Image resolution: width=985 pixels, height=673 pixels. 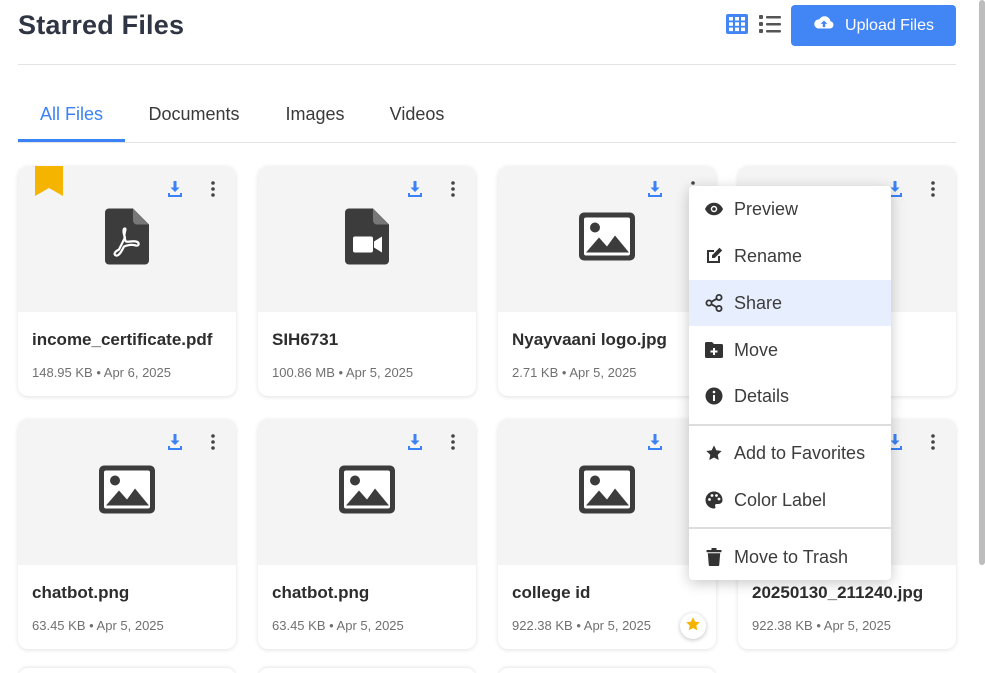 What do you see at coordinates (343, 372) in the screenshot?
I see `file-meta: 100.86 MB • Apr 5, 2025` at bounding box center [343, 372].